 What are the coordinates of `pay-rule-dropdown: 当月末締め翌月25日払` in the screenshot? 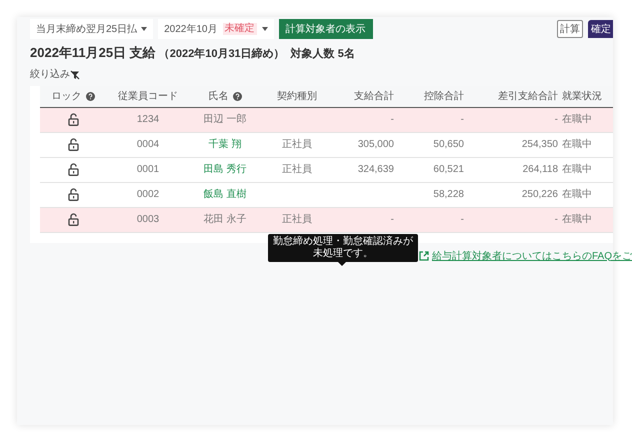 It's located at (92, 29).